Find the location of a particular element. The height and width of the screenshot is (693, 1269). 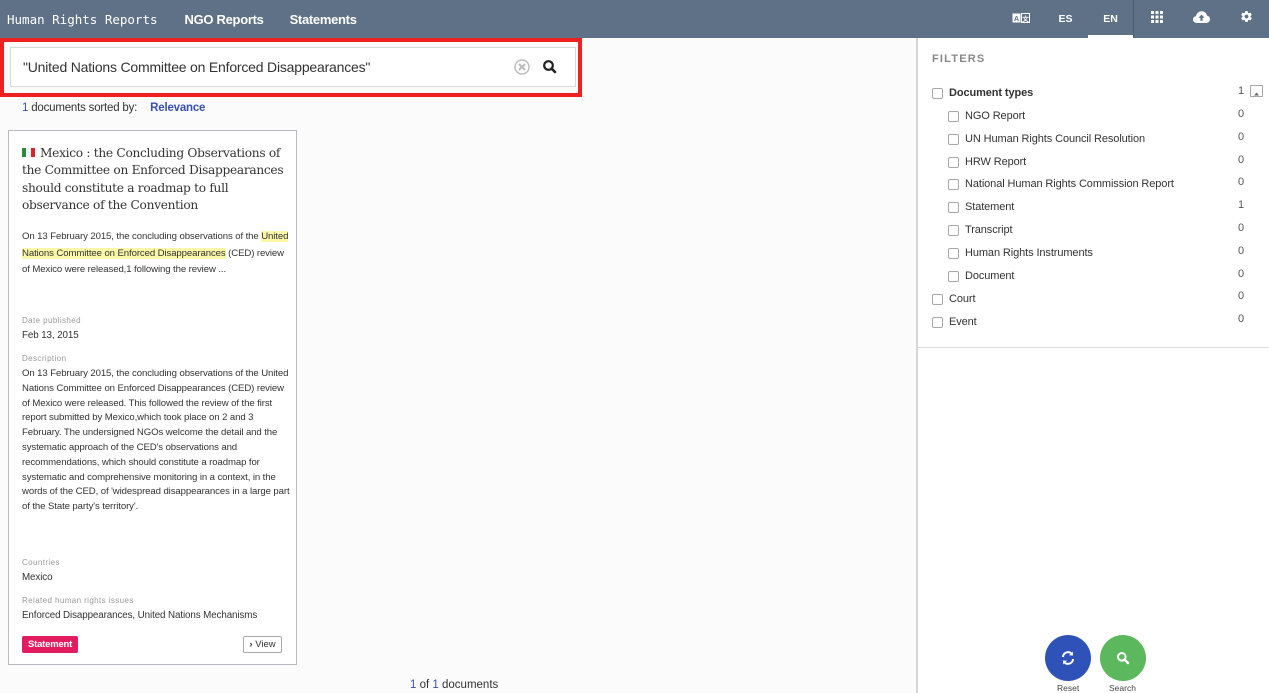

filter-label: UN Human Rights Council Resolution is located at coordinates (1055, 139).